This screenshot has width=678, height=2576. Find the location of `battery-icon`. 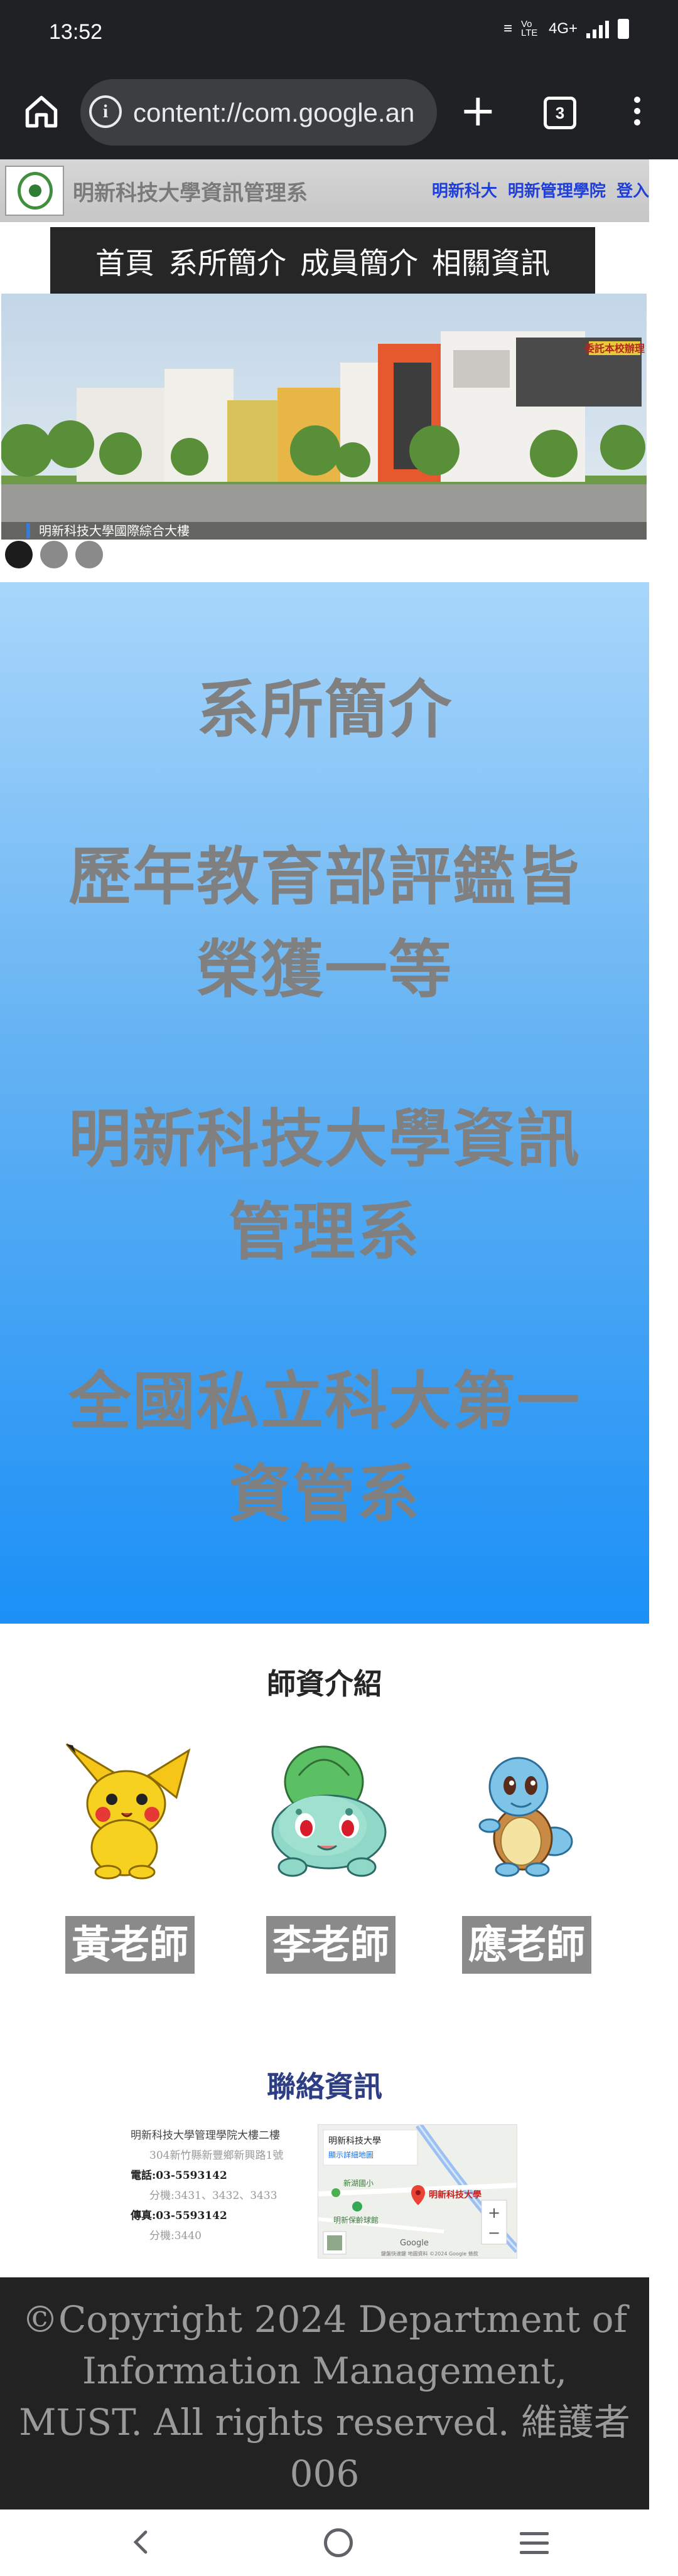

battery-icon is located at coordinates (623, 29).